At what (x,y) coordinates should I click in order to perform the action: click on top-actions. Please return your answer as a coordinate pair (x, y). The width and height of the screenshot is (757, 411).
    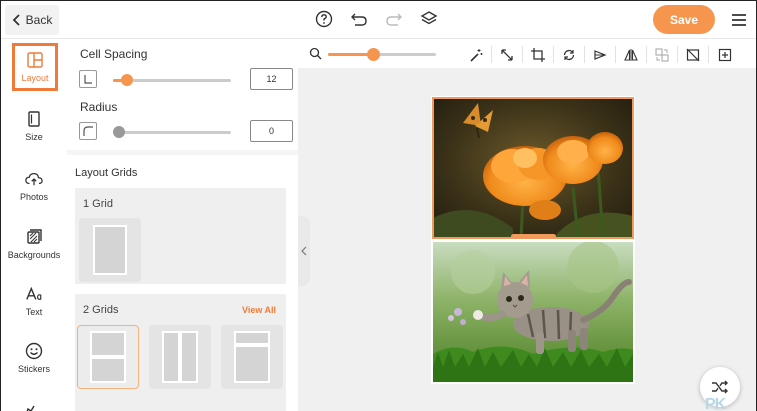
    Looking at the image, I should click on (376, 19).